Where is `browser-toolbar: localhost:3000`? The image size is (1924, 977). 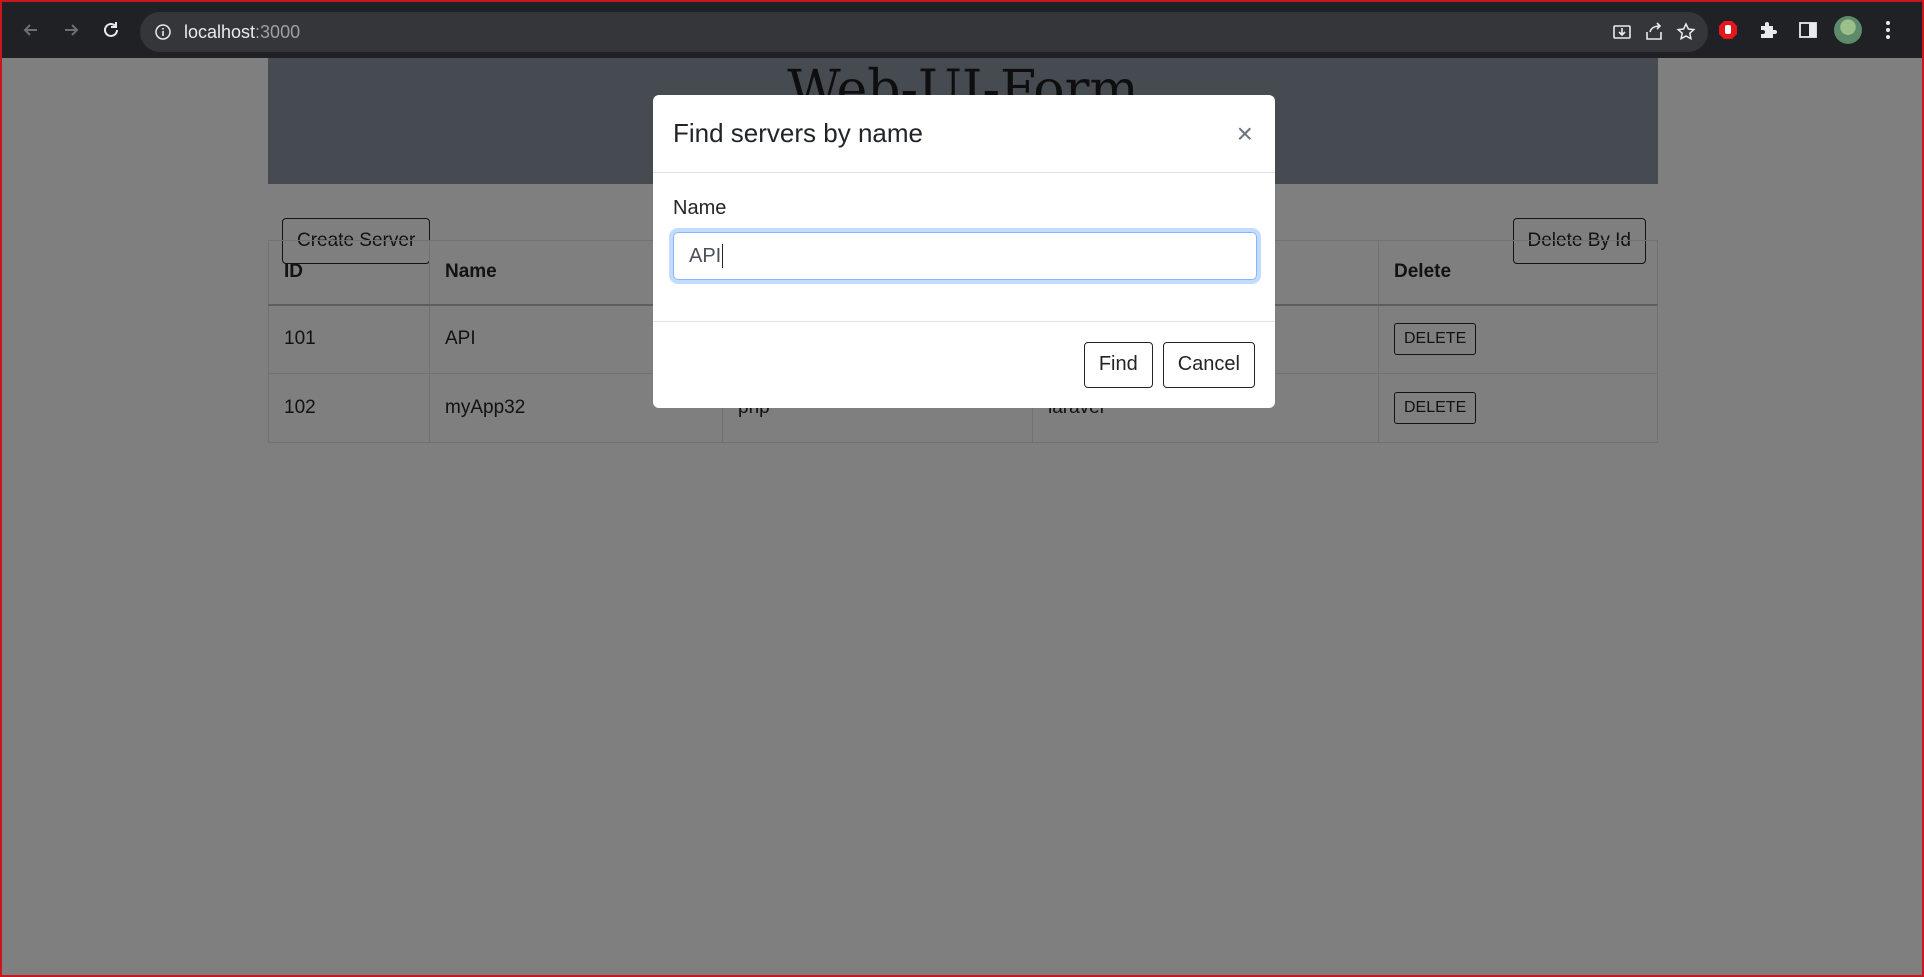 browser-toolbar: localhost:3000 is located at coordinates (962, 30).